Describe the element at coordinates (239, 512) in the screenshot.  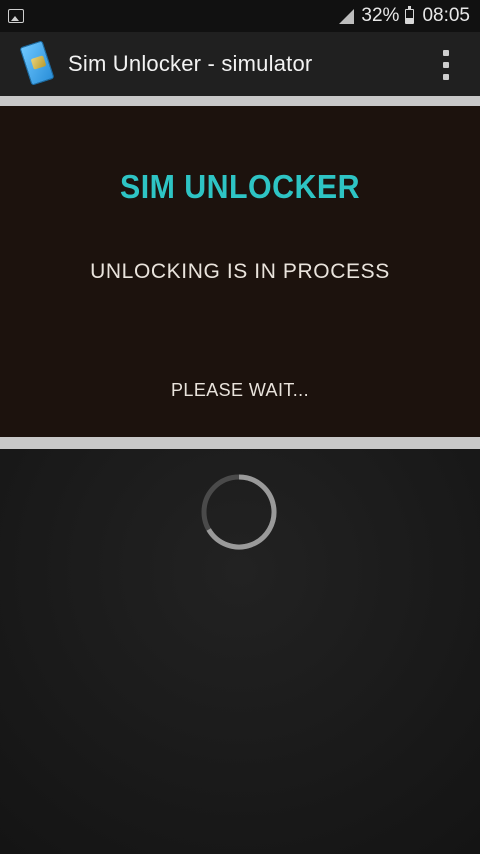
I see `loading-spinner-icon` at that location.